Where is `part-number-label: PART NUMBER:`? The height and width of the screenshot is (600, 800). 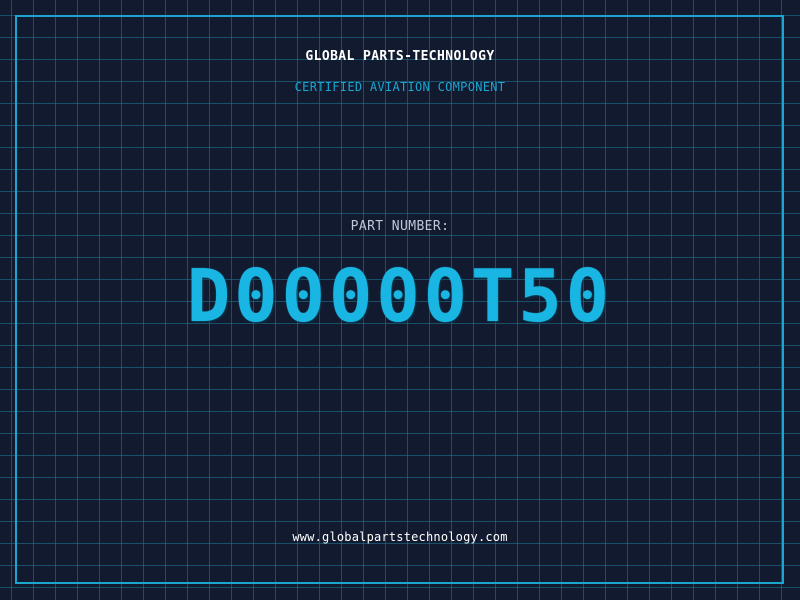 part-number-label: PART NUMBER: is located at coordinates (400, 226).